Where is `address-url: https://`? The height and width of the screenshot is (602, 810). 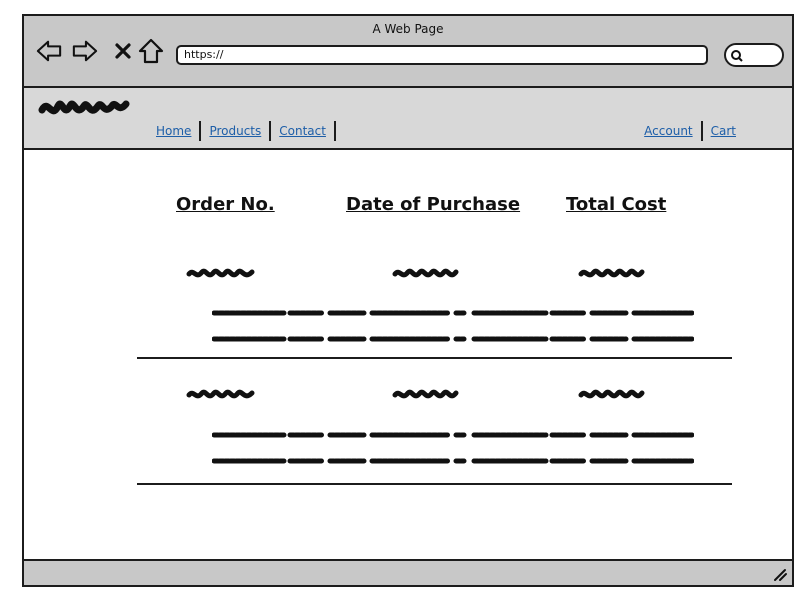 address-url: https:// is located at coordinates (204, 54).